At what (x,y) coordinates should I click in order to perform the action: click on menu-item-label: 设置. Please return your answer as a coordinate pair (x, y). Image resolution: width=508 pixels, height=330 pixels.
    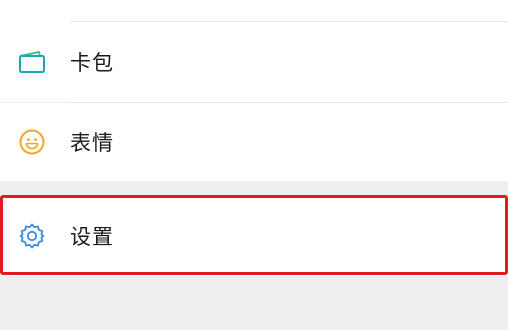
    Looking at the image, I should click on (92, 237).